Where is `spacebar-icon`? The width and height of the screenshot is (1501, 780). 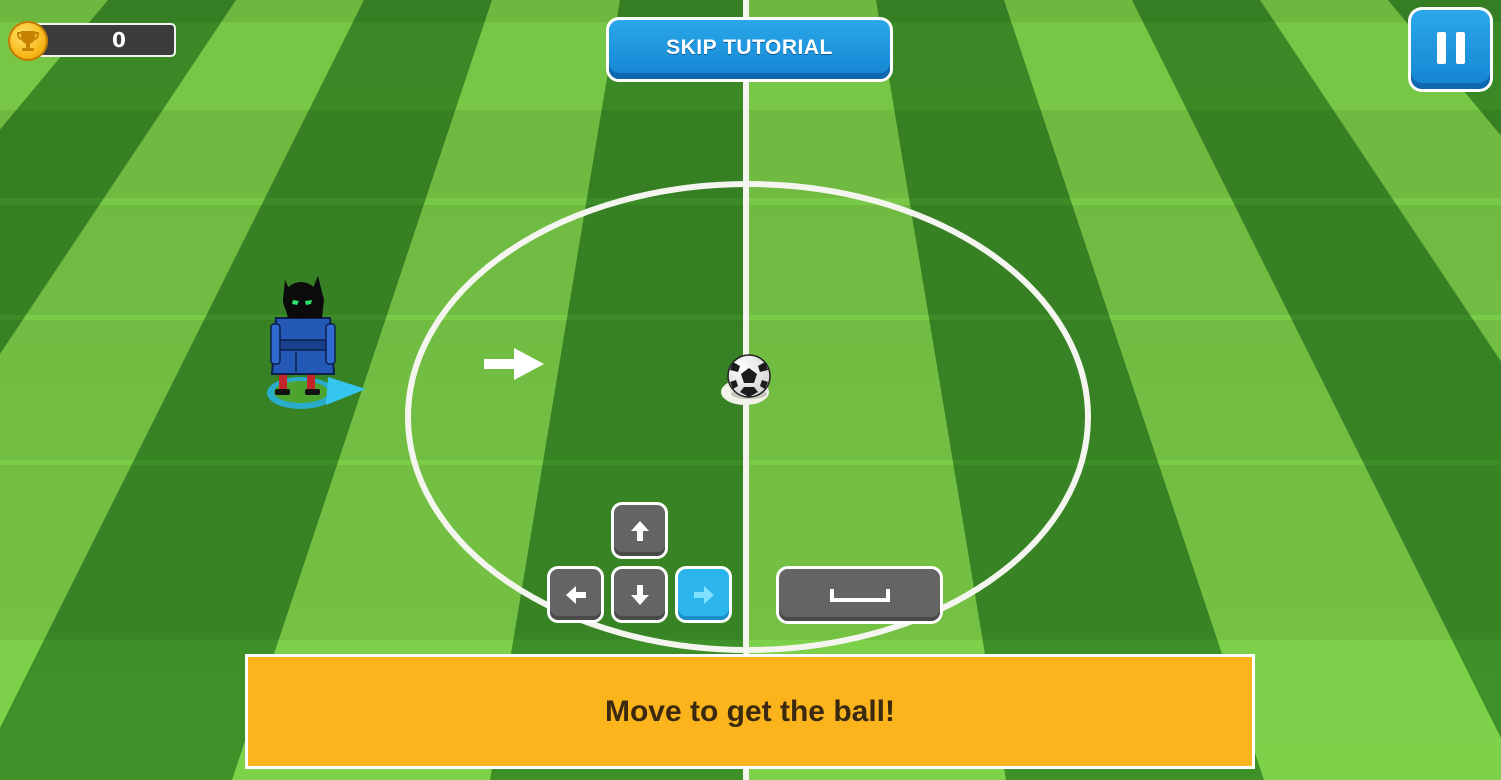 spacebar-icon is located at coordinates (859, 595).